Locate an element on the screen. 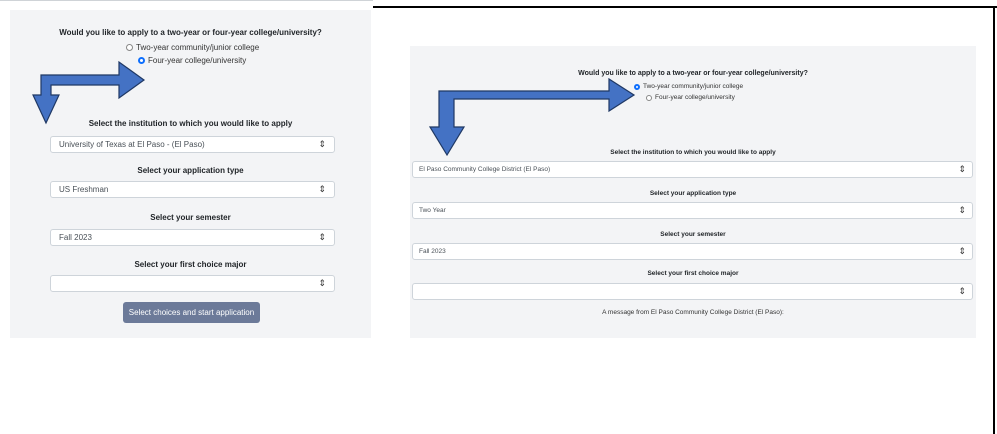  radio-unchecked-icon is located at coordinates (649, 97).